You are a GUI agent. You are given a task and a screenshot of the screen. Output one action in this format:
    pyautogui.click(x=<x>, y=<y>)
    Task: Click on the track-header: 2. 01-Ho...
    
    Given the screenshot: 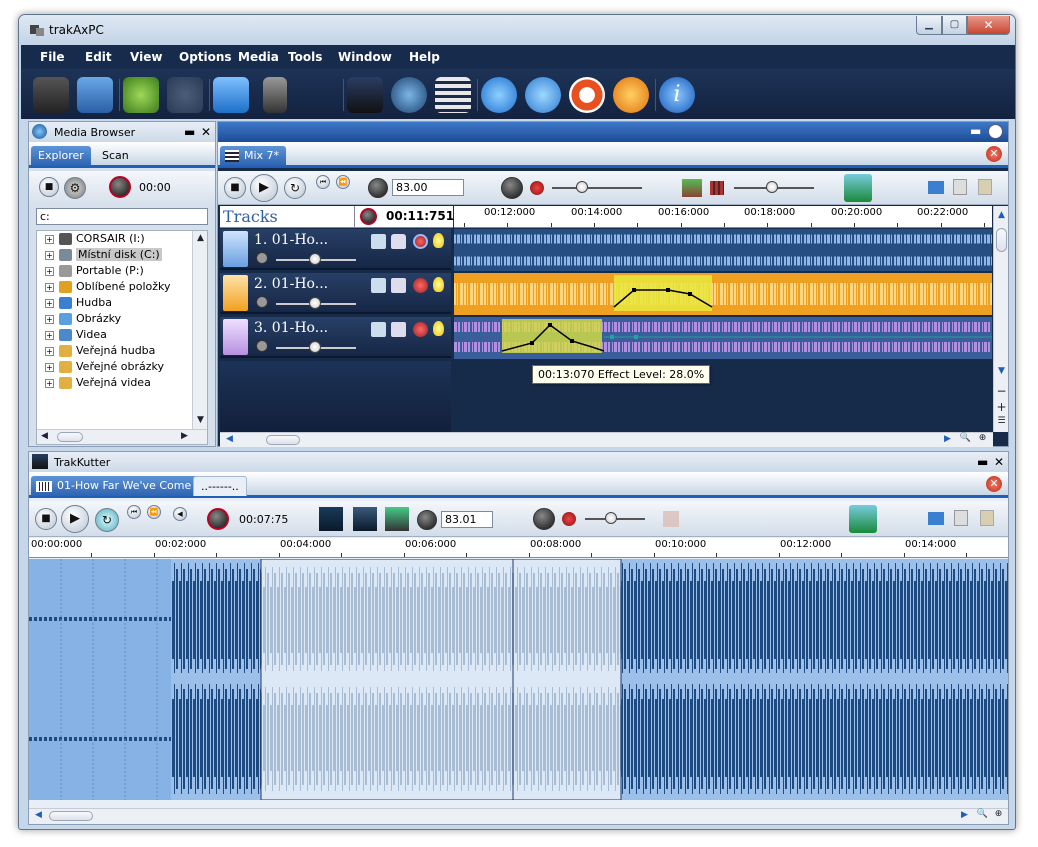 What is the action you would take?
    pyautogui.click(x=335, y=293)
    